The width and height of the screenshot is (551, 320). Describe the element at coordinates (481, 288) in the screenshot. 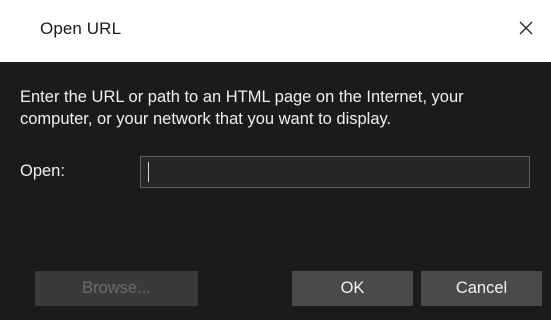

I see `cancel-button: Cancel` at that location.